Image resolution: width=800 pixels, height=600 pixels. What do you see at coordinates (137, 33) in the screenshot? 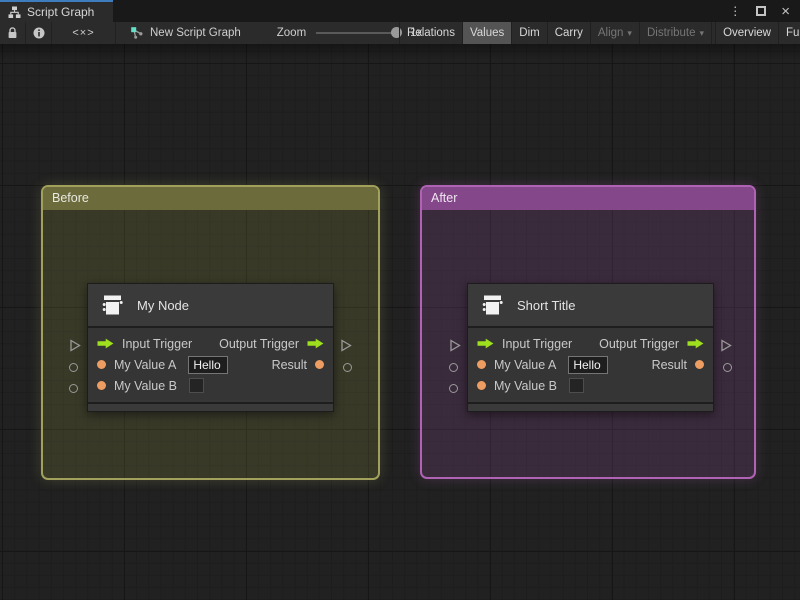
I see `graph-asset-icon` at bounding box center [137, 33].